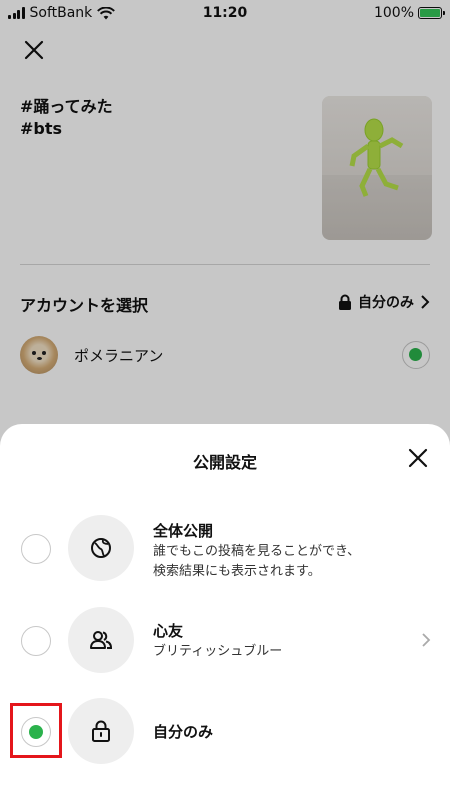 This screenshot has height=800, width=450. Describe the element at coordinates (426, 640) in the screenshot. I see `chevron-right-icon` at that location.